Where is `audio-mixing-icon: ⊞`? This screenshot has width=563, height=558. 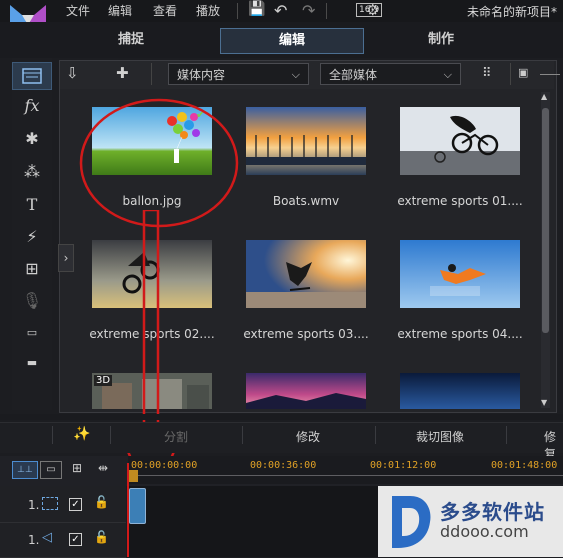 audio-mixing-icon: ⊞ is located at coordinates (32, 269).